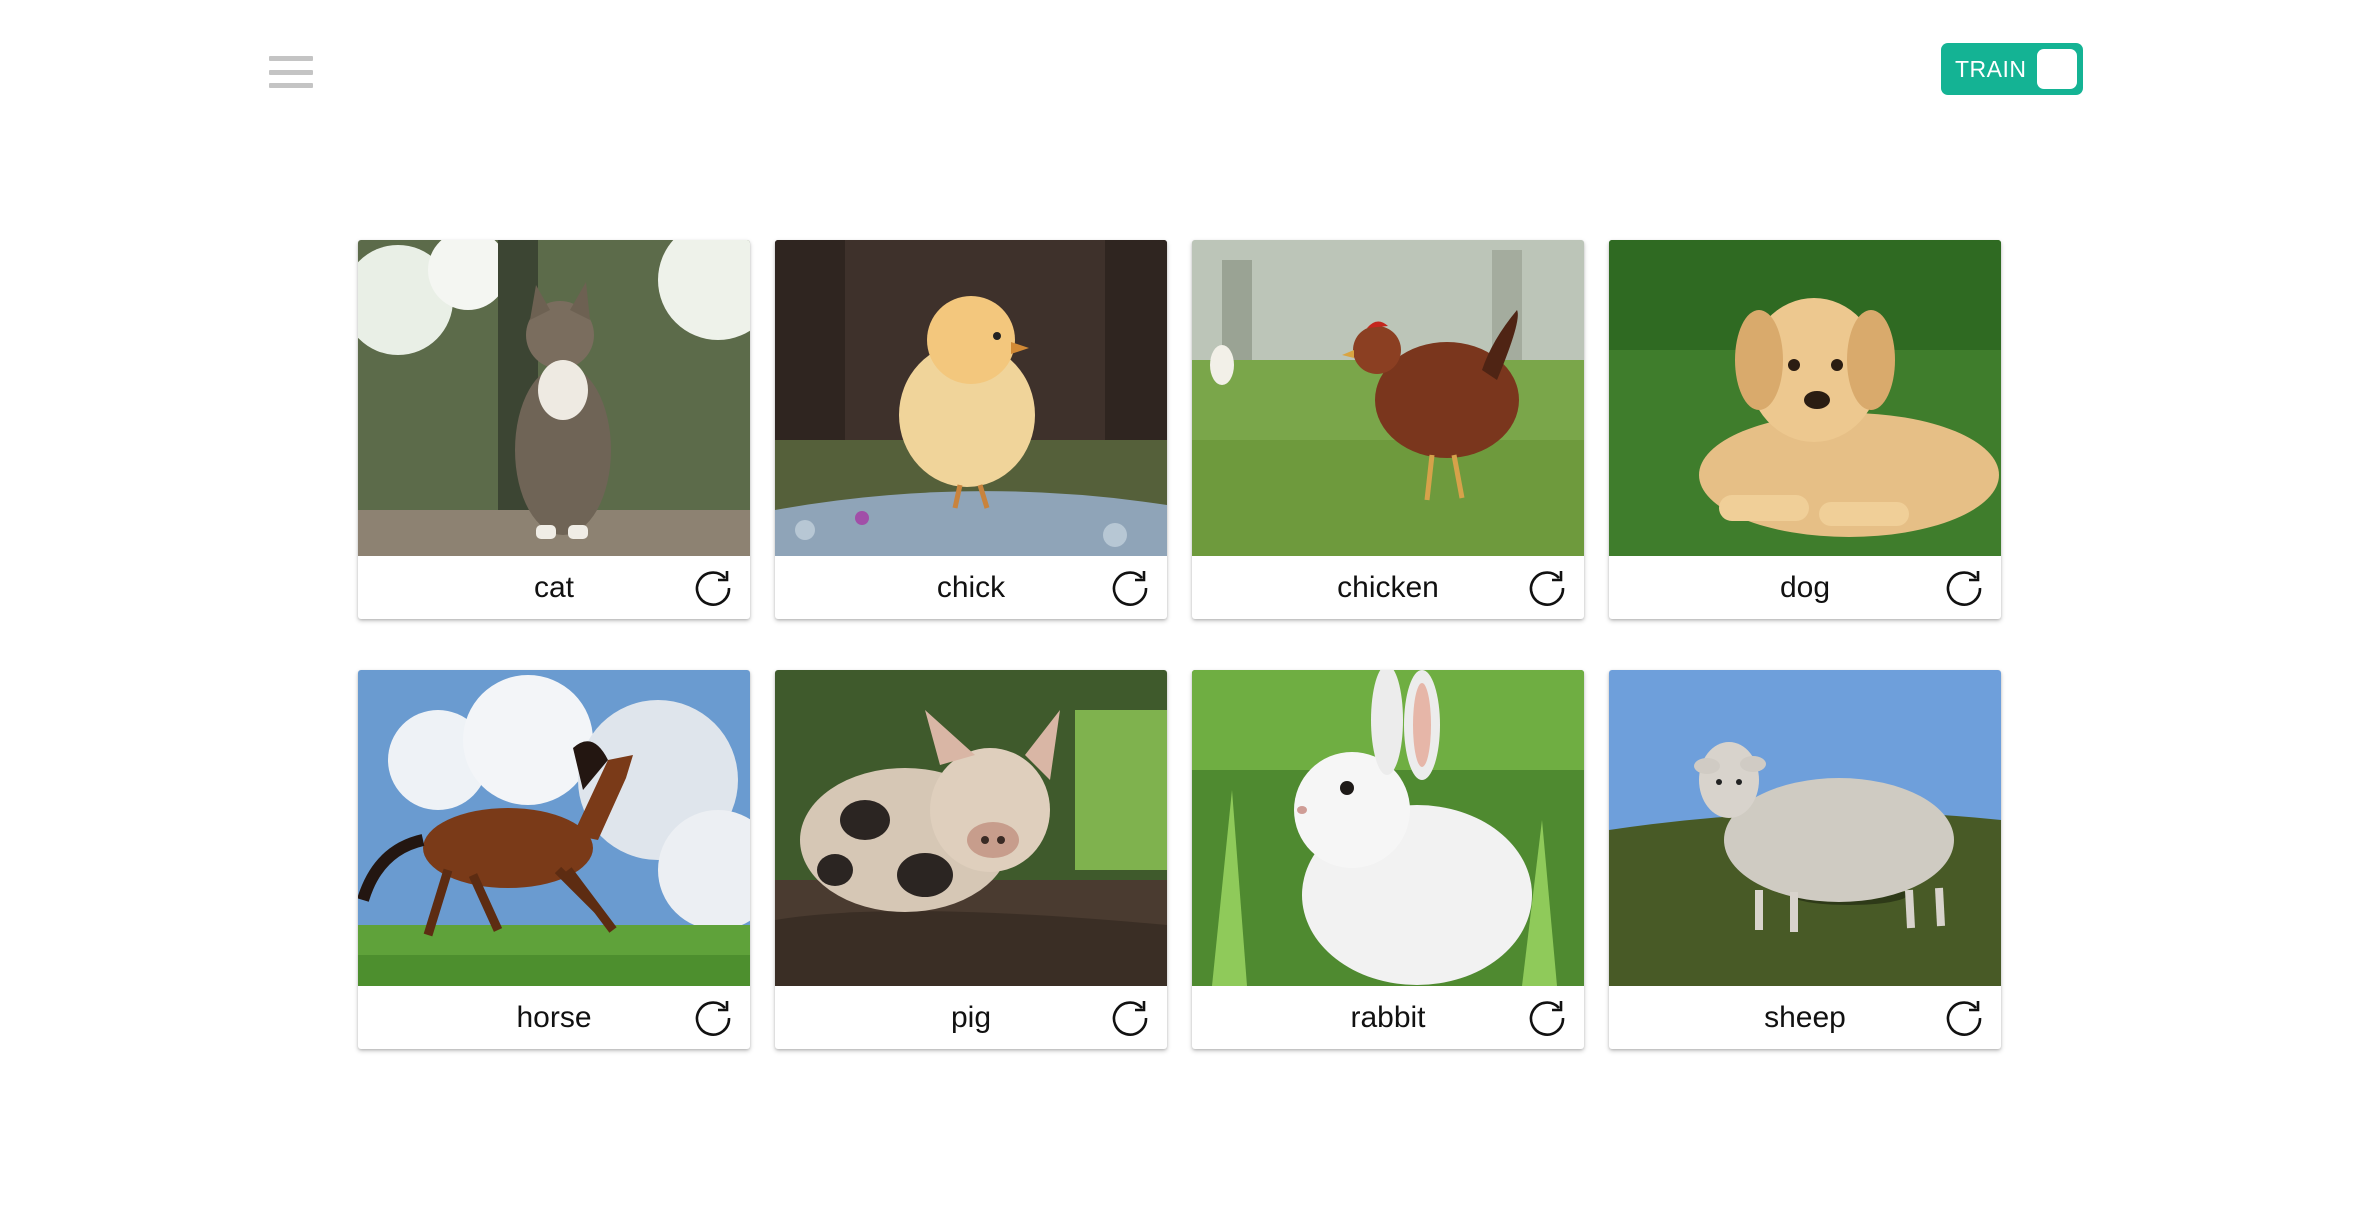 The width and height of the screenshot is (2373, 1213). I want to click on card-caption: rabbit, so click(1388, 1017).